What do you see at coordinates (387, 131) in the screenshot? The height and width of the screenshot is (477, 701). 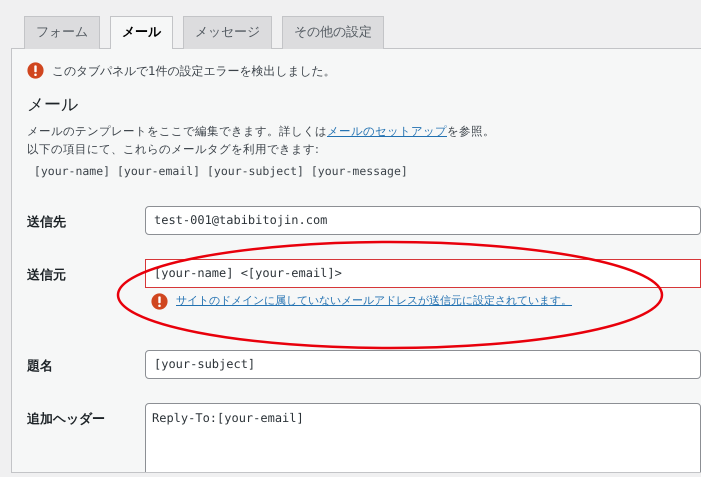 I see `setup-link: メールのセットアップ` at bounding box center [387, 131].